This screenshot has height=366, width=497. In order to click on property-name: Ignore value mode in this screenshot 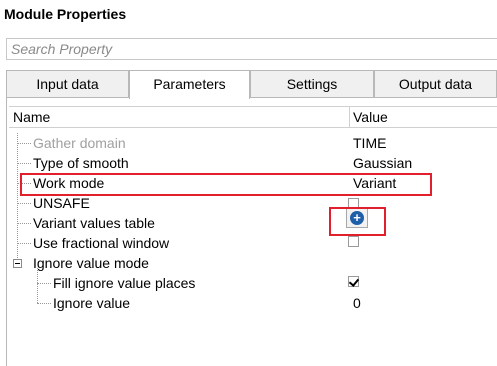, I will do `click(91, 263)`.